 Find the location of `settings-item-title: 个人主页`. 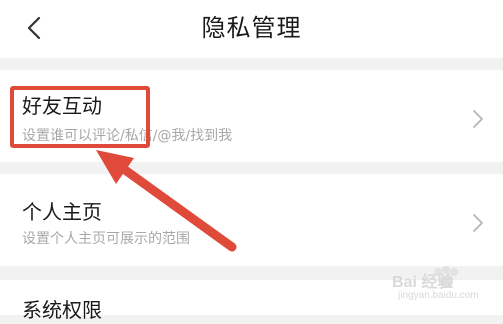

settings-item-title: 个人主页 is located at coordinates (62, 212).